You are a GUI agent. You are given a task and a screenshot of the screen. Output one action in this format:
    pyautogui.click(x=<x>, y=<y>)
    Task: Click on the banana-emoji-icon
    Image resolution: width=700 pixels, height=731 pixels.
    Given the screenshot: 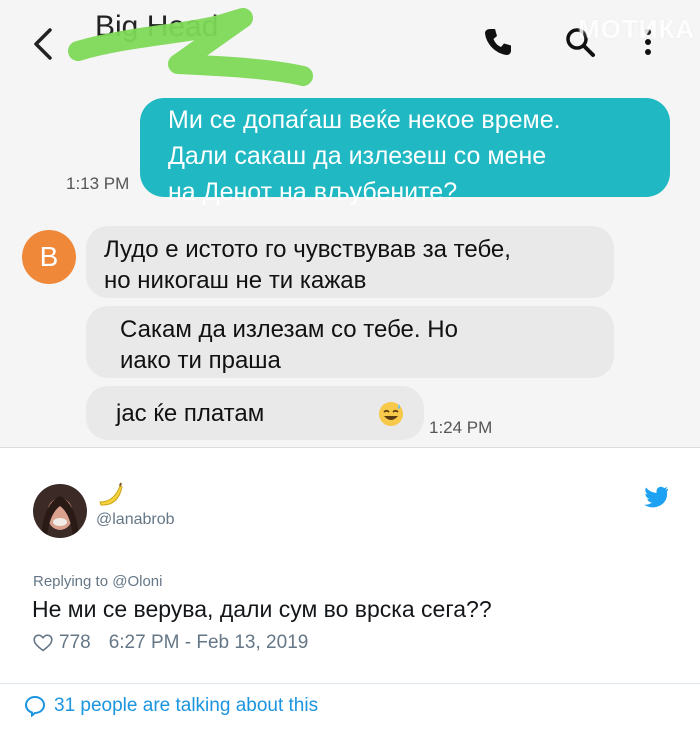 What is the action you would take?
    pyautogui.click(x=111, y=494)
    